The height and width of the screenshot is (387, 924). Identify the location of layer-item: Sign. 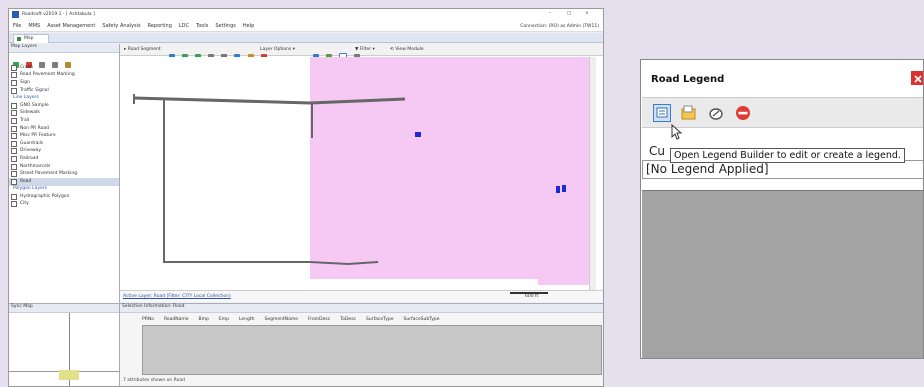
(64, 83).